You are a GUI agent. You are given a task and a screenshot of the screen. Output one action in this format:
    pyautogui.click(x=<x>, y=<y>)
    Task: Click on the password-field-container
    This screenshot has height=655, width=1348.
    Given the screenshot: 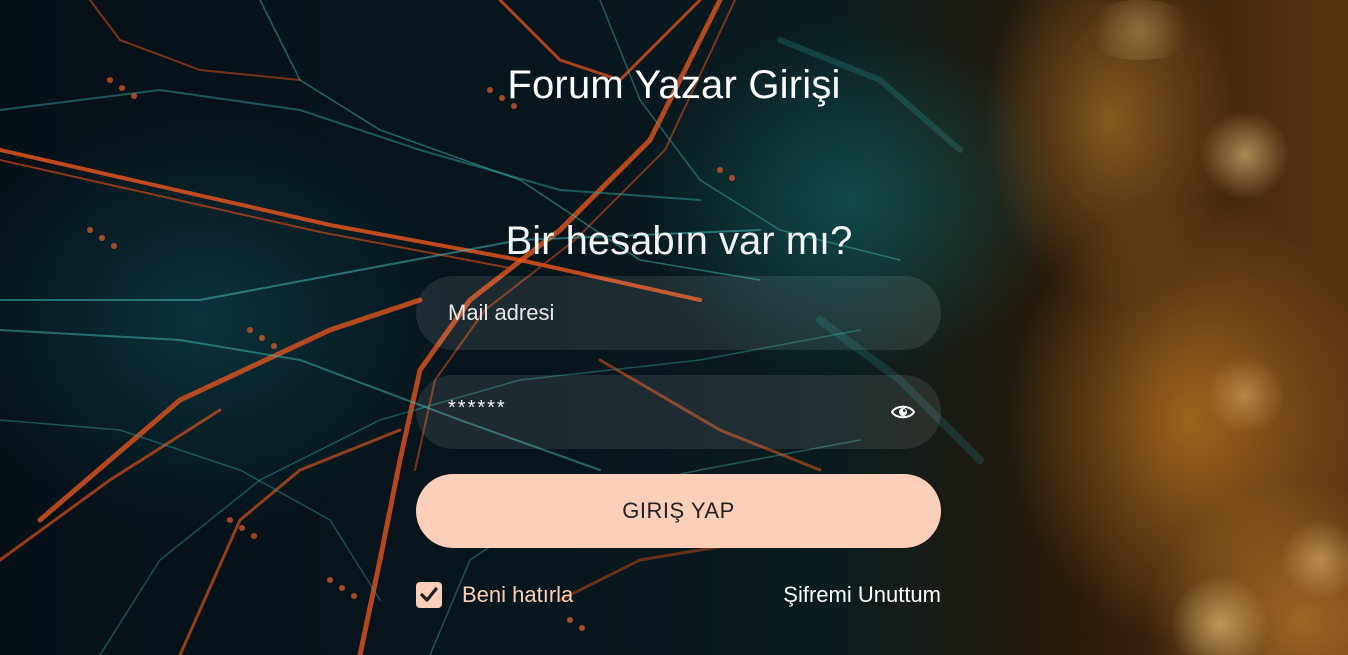 What is the action you would take?
    pyautogui.click(x=678, y=410)
    